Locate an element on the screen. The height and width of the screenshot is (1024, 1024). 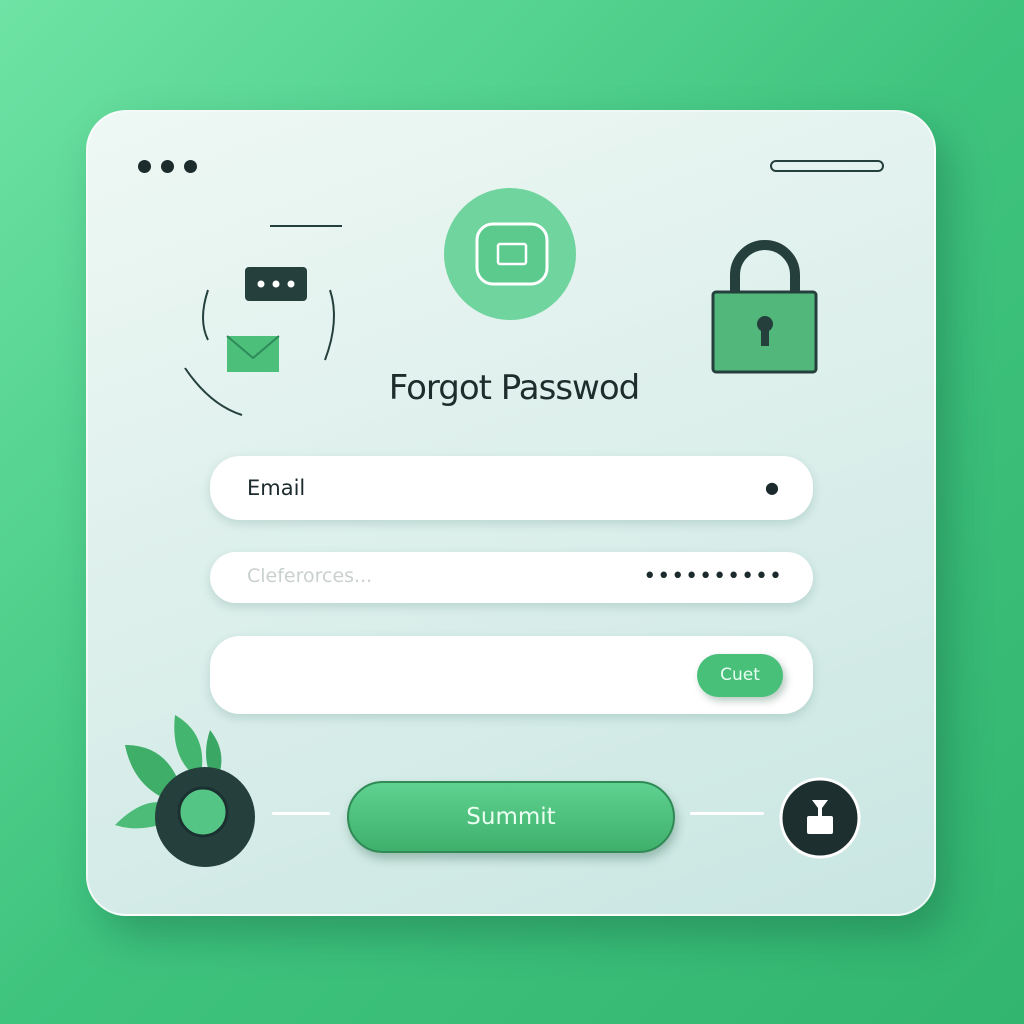
app-square-icon is located at coordinates (510, 256).